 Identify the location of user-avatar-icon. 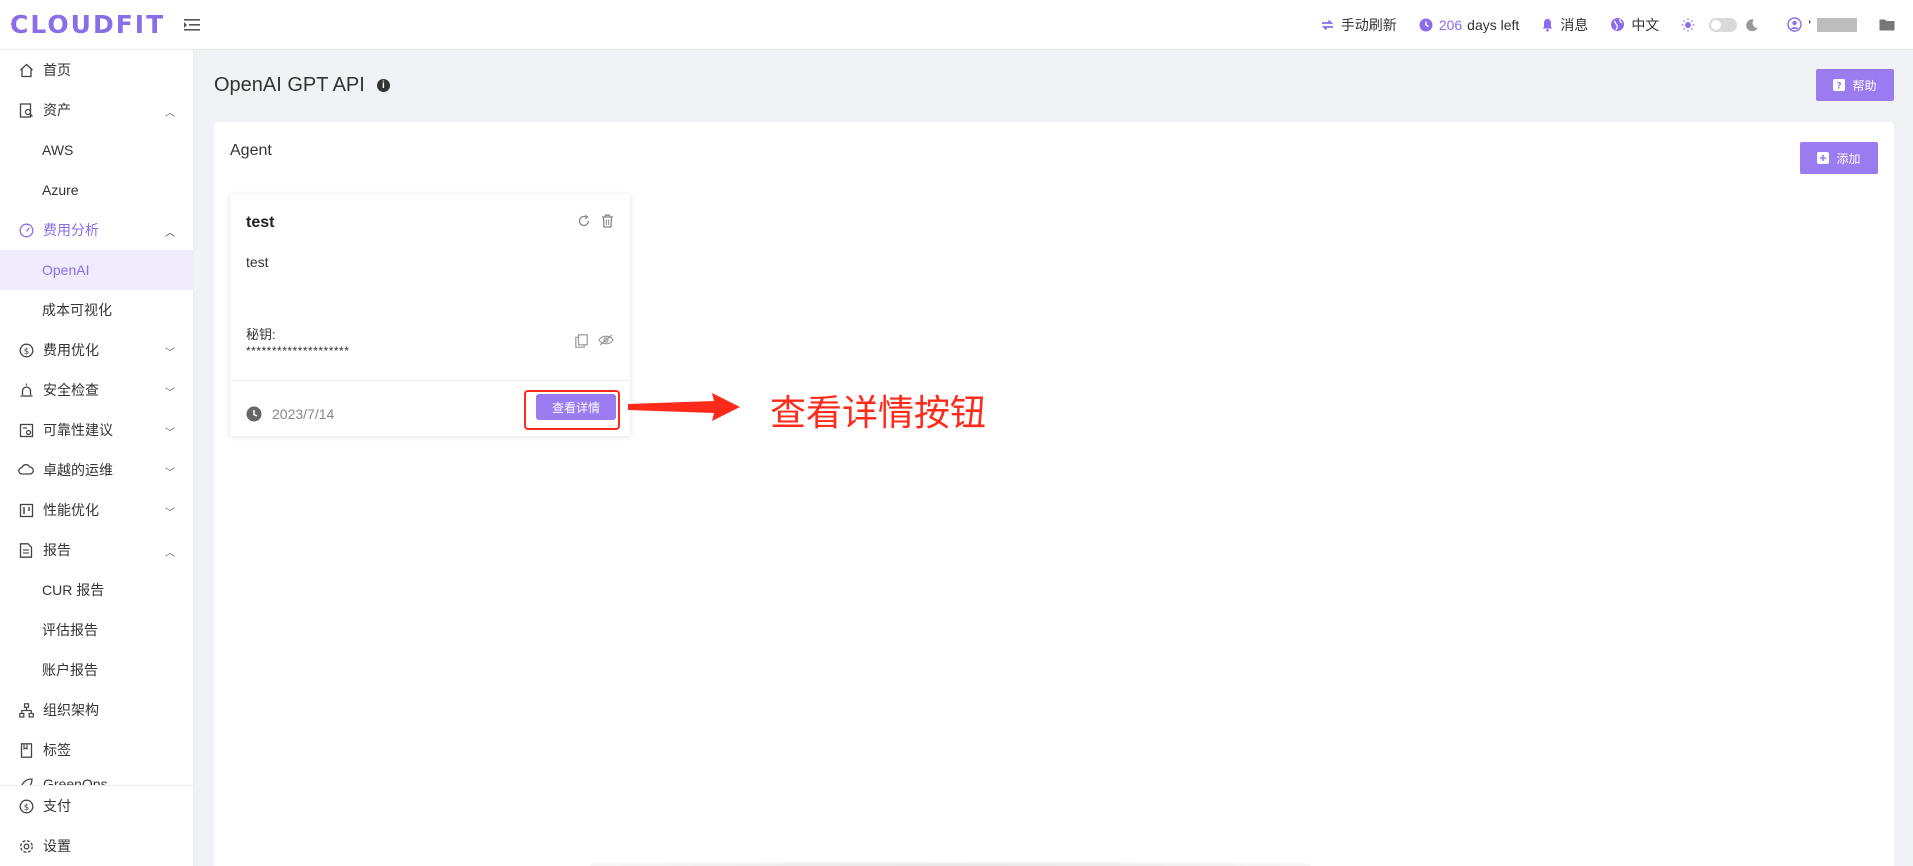
(1795, 24).